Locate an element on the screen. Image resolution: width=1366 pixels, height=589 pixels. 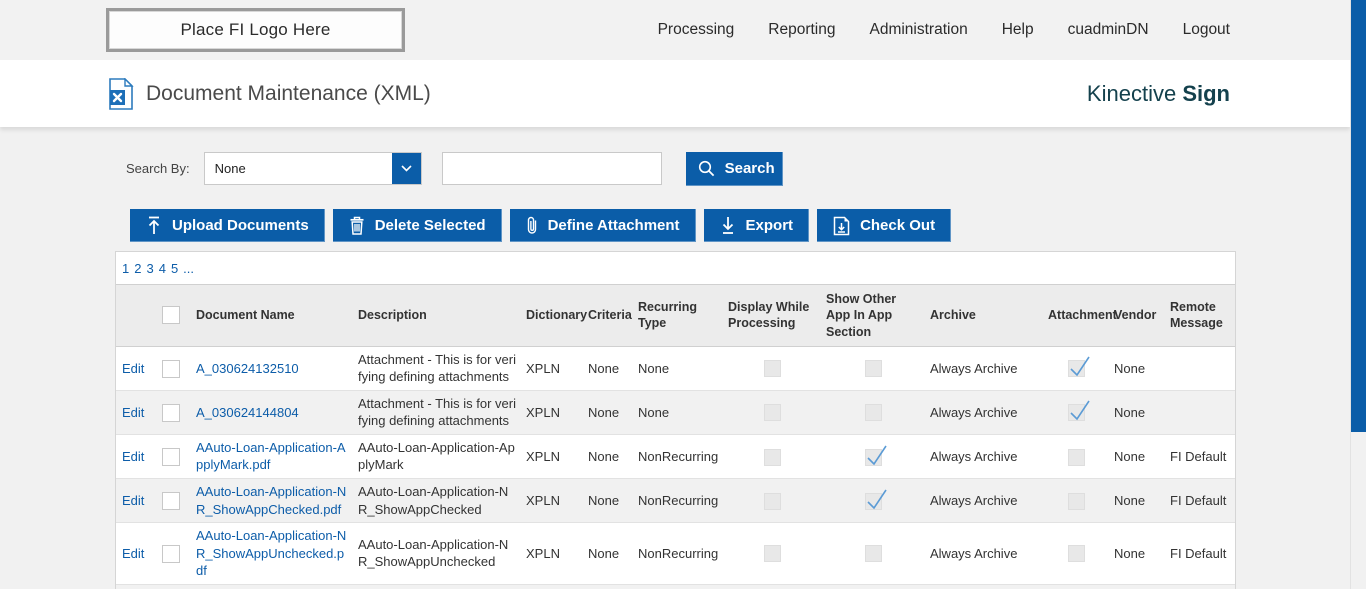
paperclip-icon is located at coordinates (531, 225).